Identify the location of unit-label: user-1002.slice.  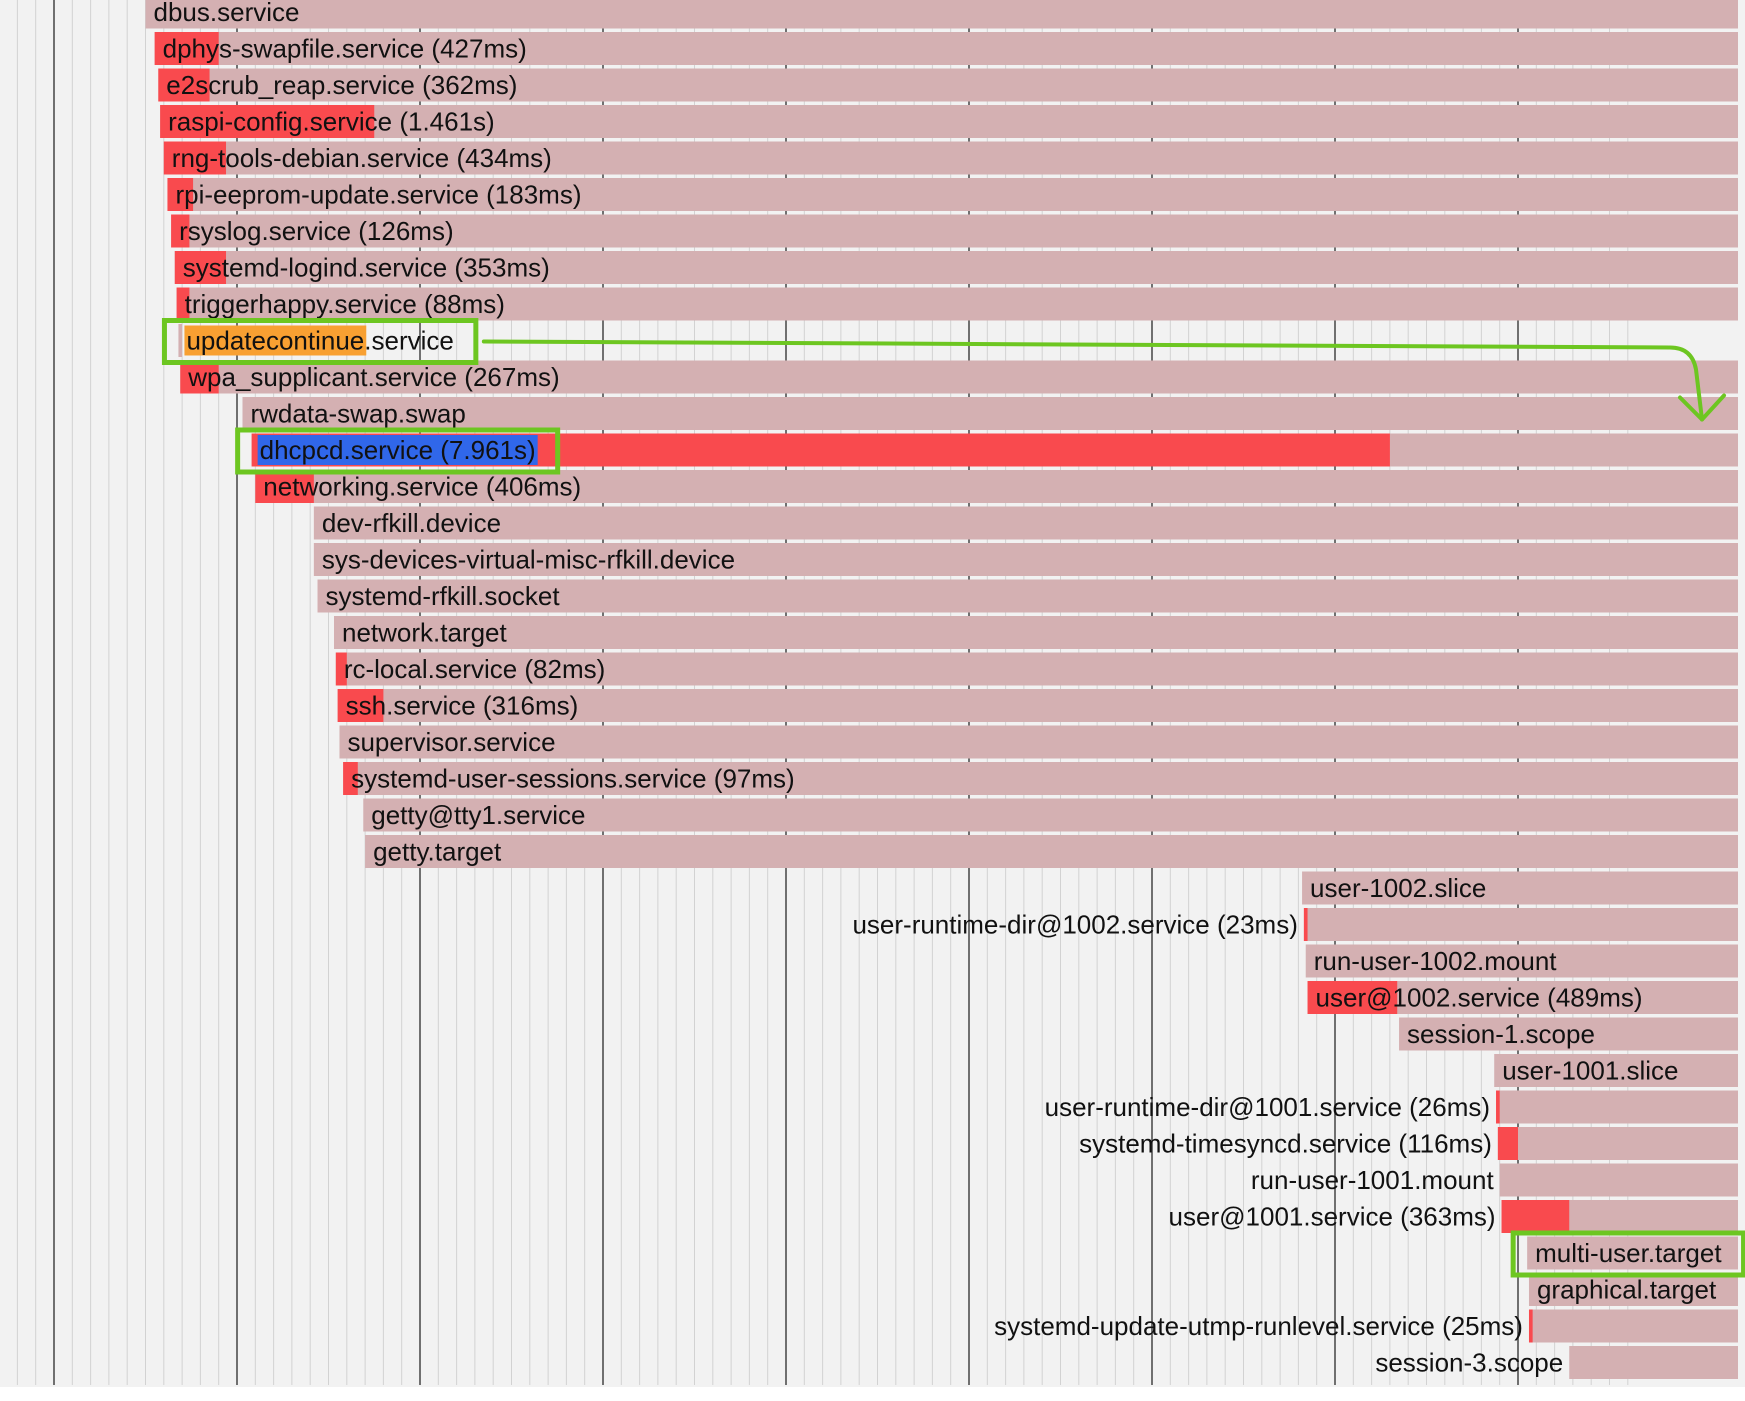
(1398, 888).